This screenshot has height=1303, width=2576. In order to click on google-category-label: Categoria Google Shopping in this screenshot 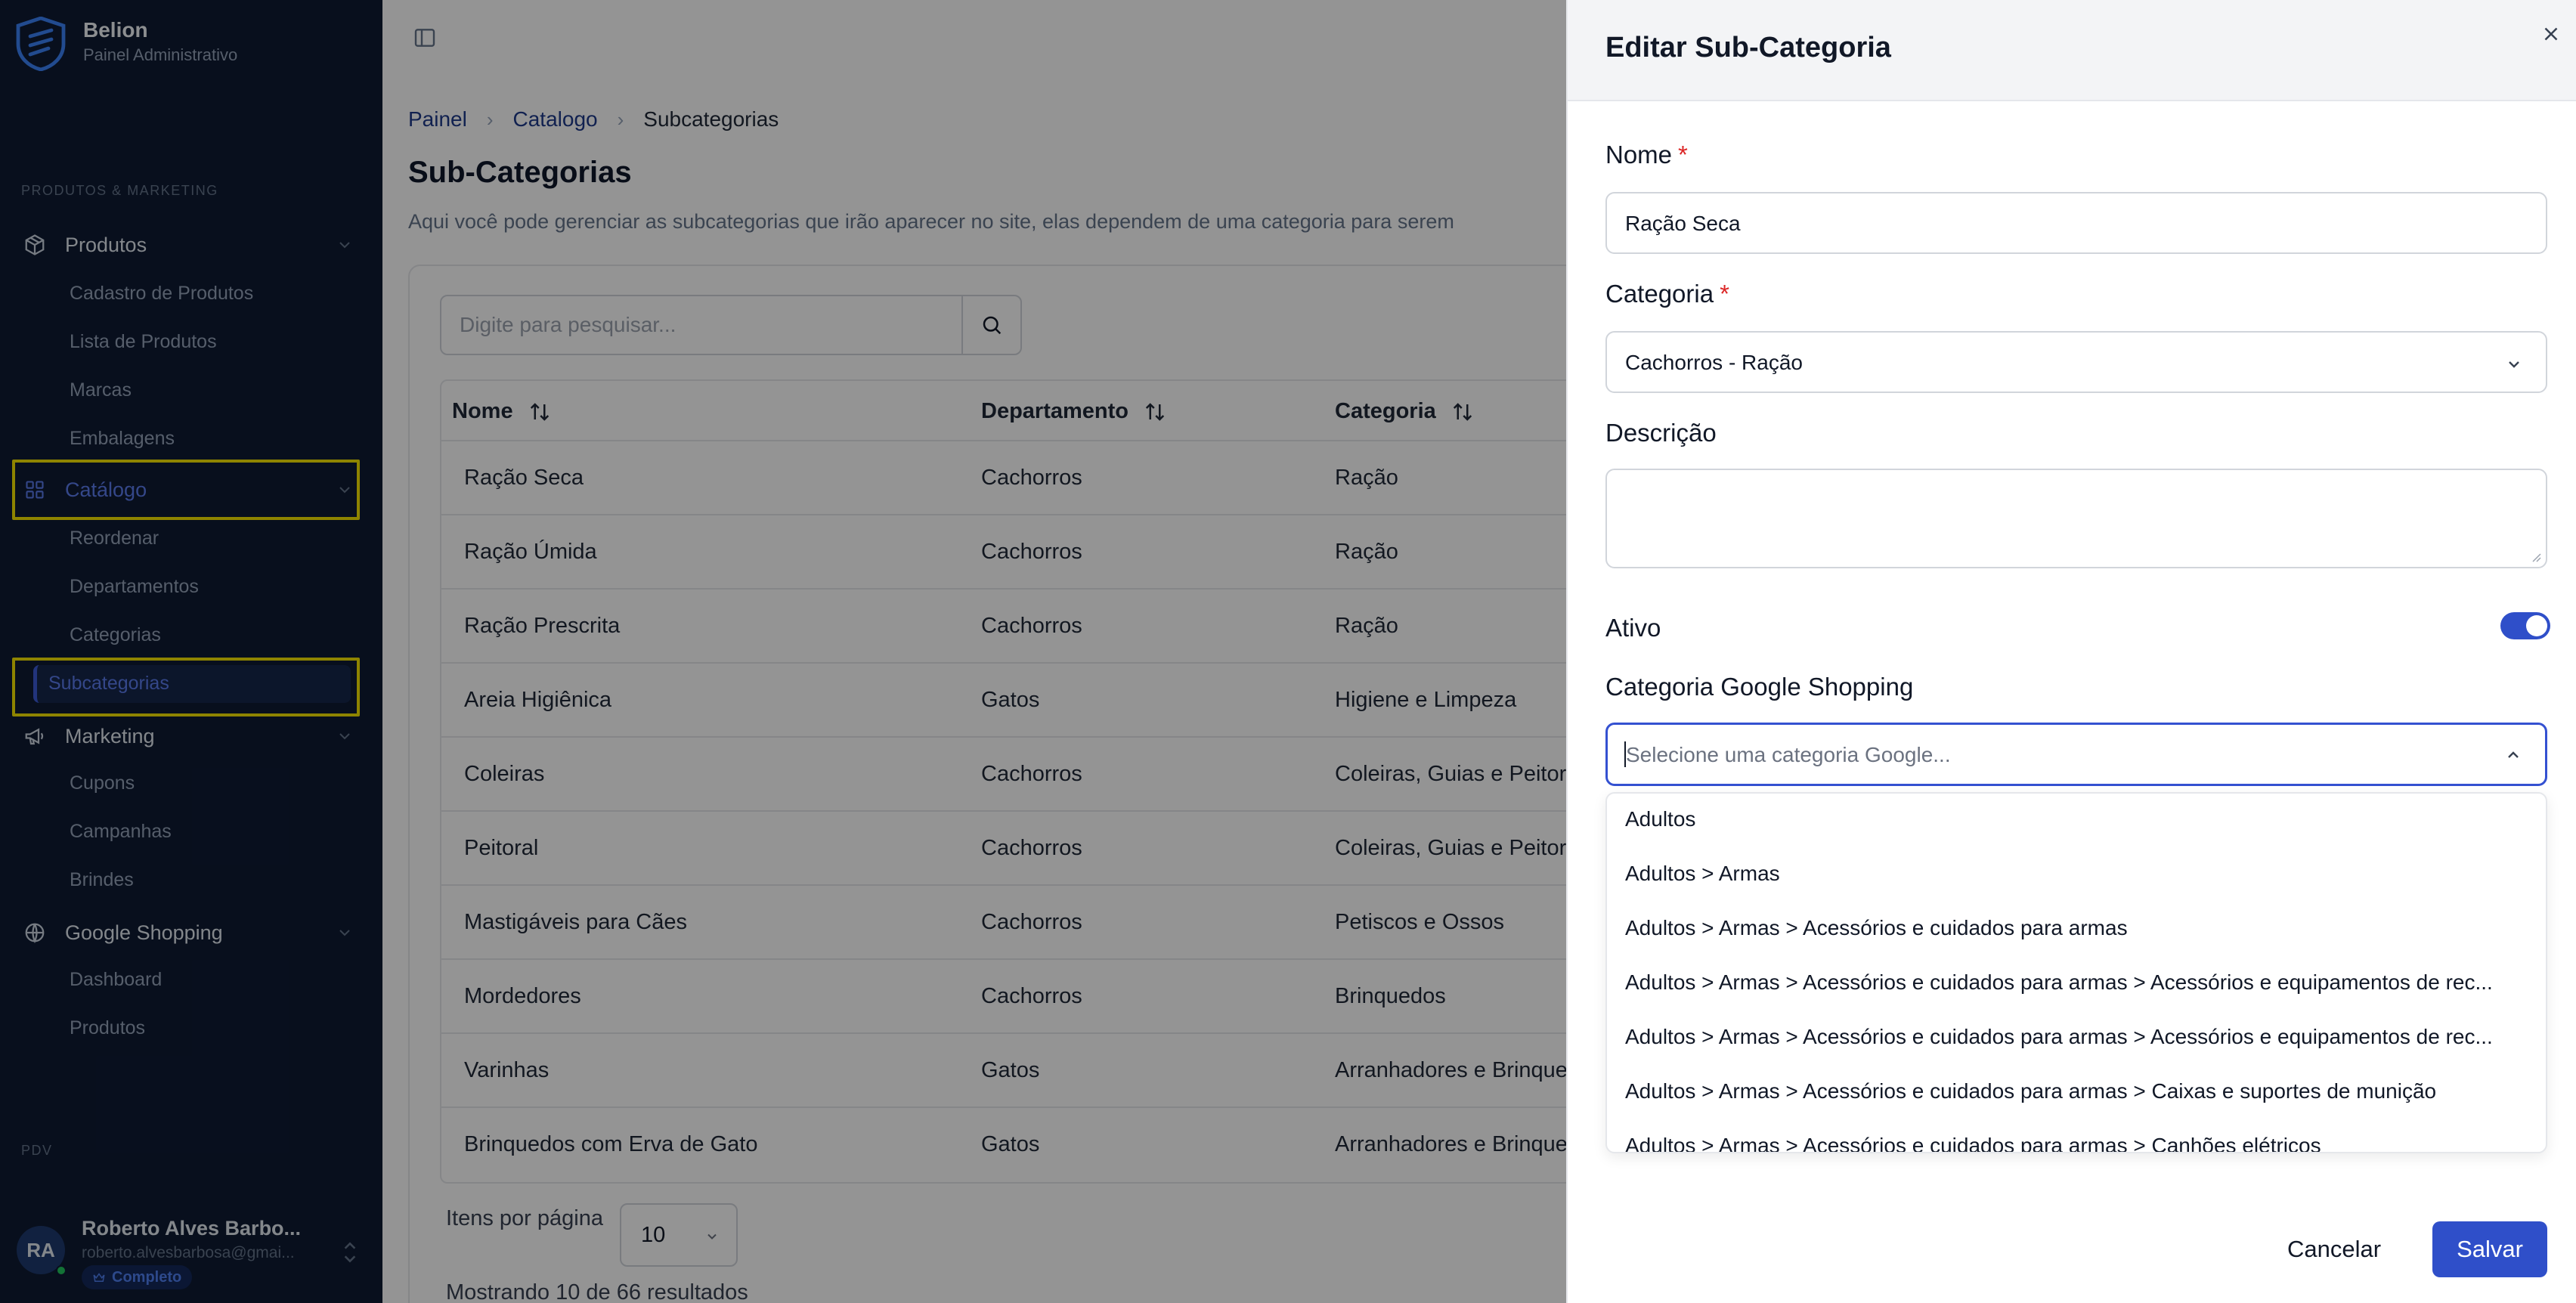, I will do `click(1759, 687)`.